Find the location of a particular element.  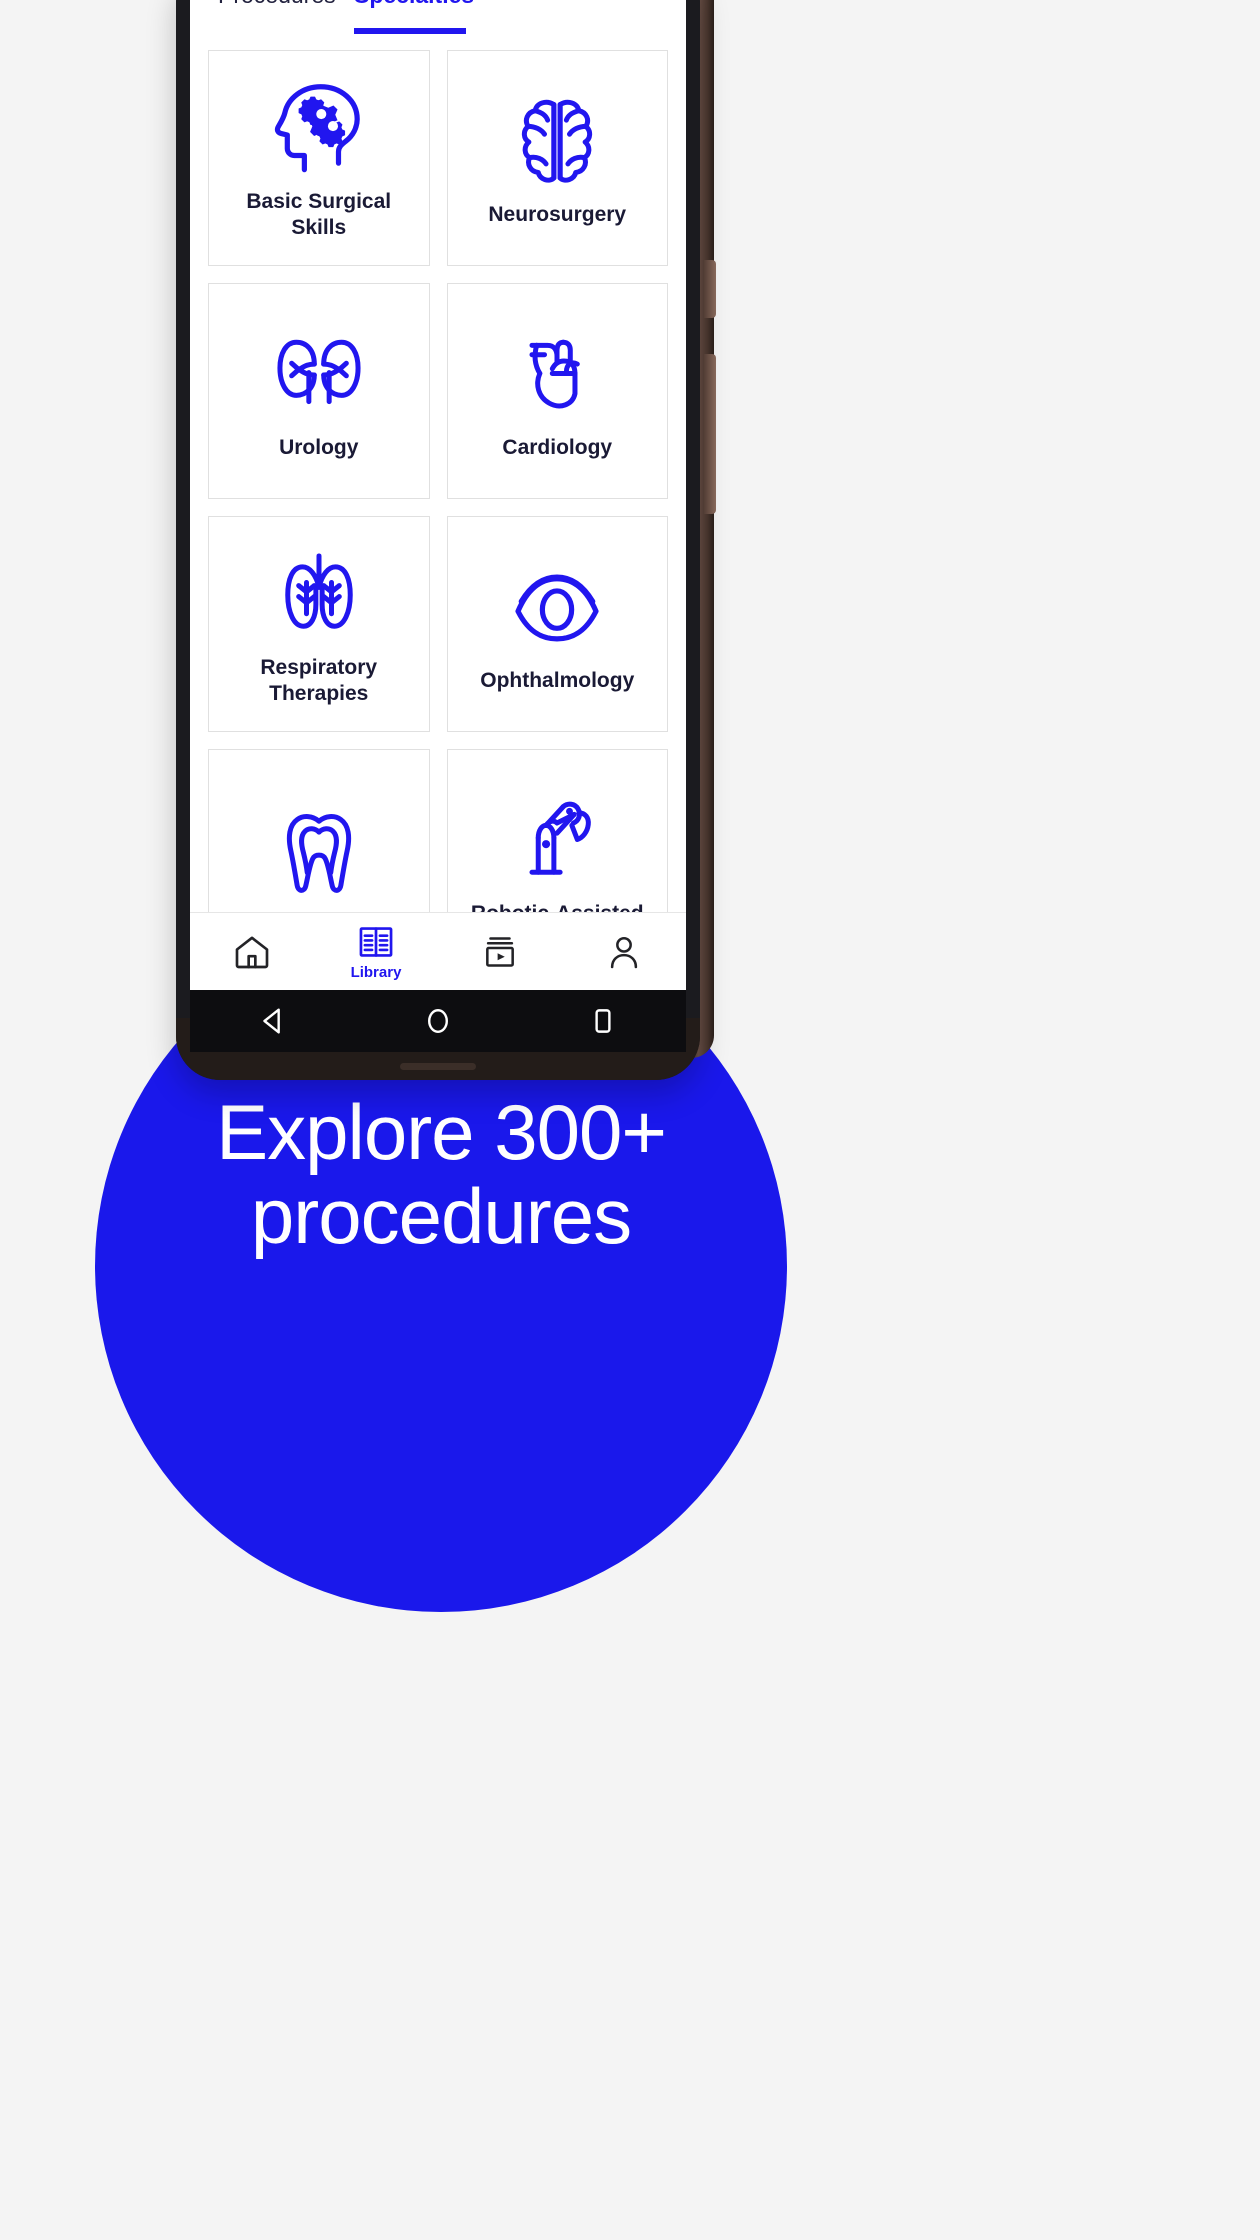

specialty-label: Basic Surgical Skills is located at coordinates (319, 214).